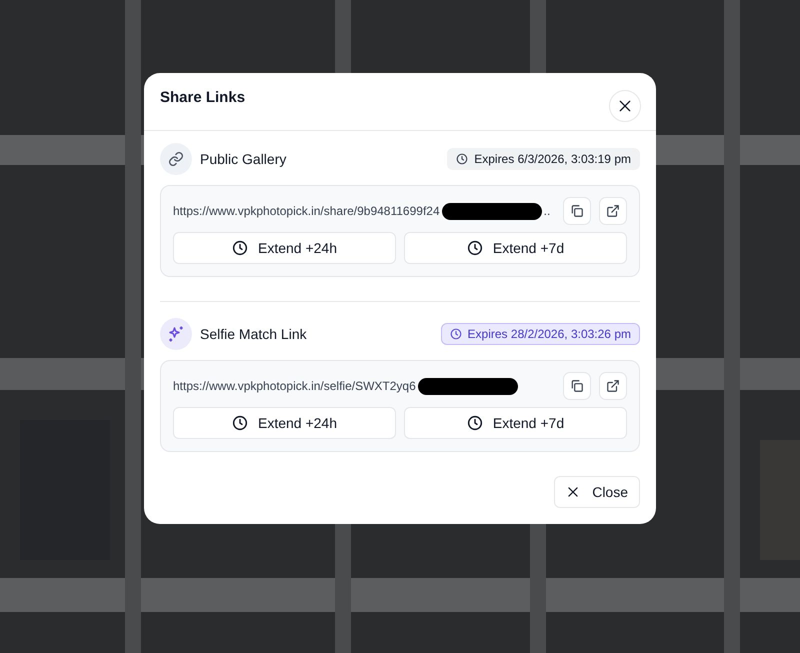 The image size is (800, 653). Describe the element at coordinates (597, 492) in the screenshot. I see `close-button: Close` at that location.